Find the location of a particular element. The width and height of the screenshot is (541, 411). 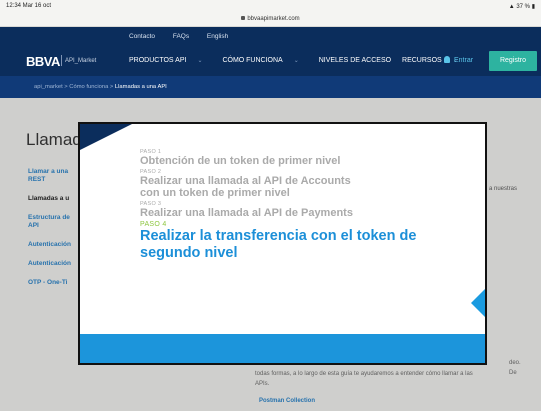

login-label: Entrar is located at coordinates (464, 60).